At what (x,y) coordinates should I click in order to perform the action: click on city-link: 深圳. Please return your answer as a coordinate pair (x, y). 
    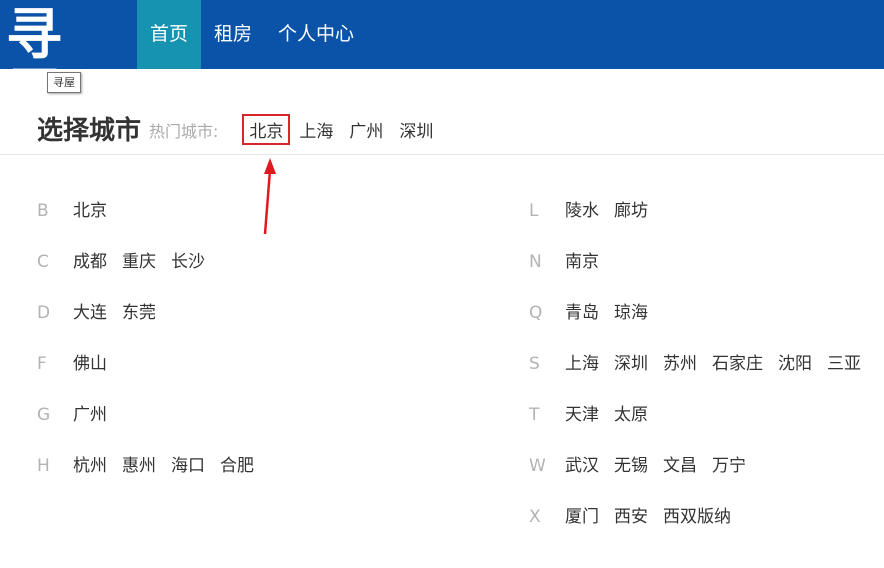
    Looking at the image, I should click on (631, 364).